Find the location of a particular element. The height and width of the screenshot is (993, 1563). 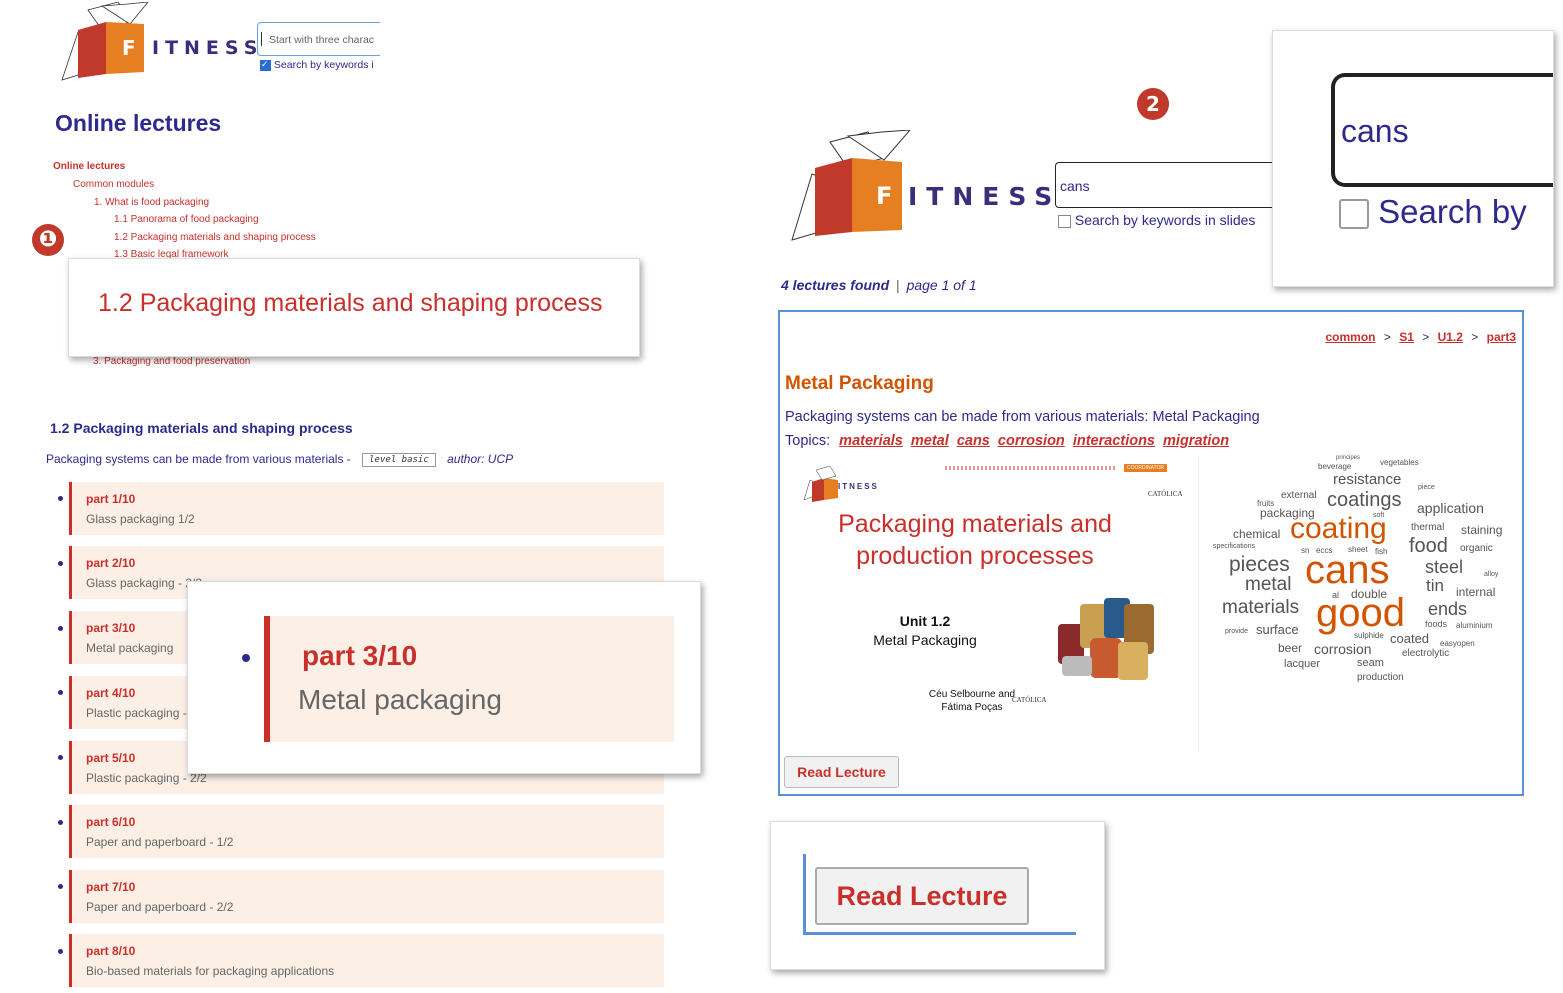

topic-cans: cans is located at coordinates (973, 441).